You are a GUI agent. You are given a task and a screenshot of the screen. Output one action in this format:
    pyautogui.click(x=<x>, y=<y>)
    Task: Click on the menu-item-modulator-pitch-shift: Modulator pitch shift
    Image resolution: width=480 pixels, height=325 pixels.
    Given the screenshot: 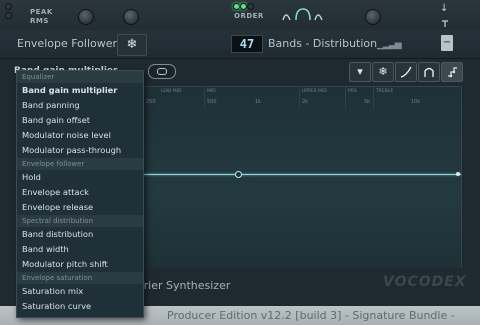 What is the action you would take?
    pyautogui.click(x=80, y=264)
    